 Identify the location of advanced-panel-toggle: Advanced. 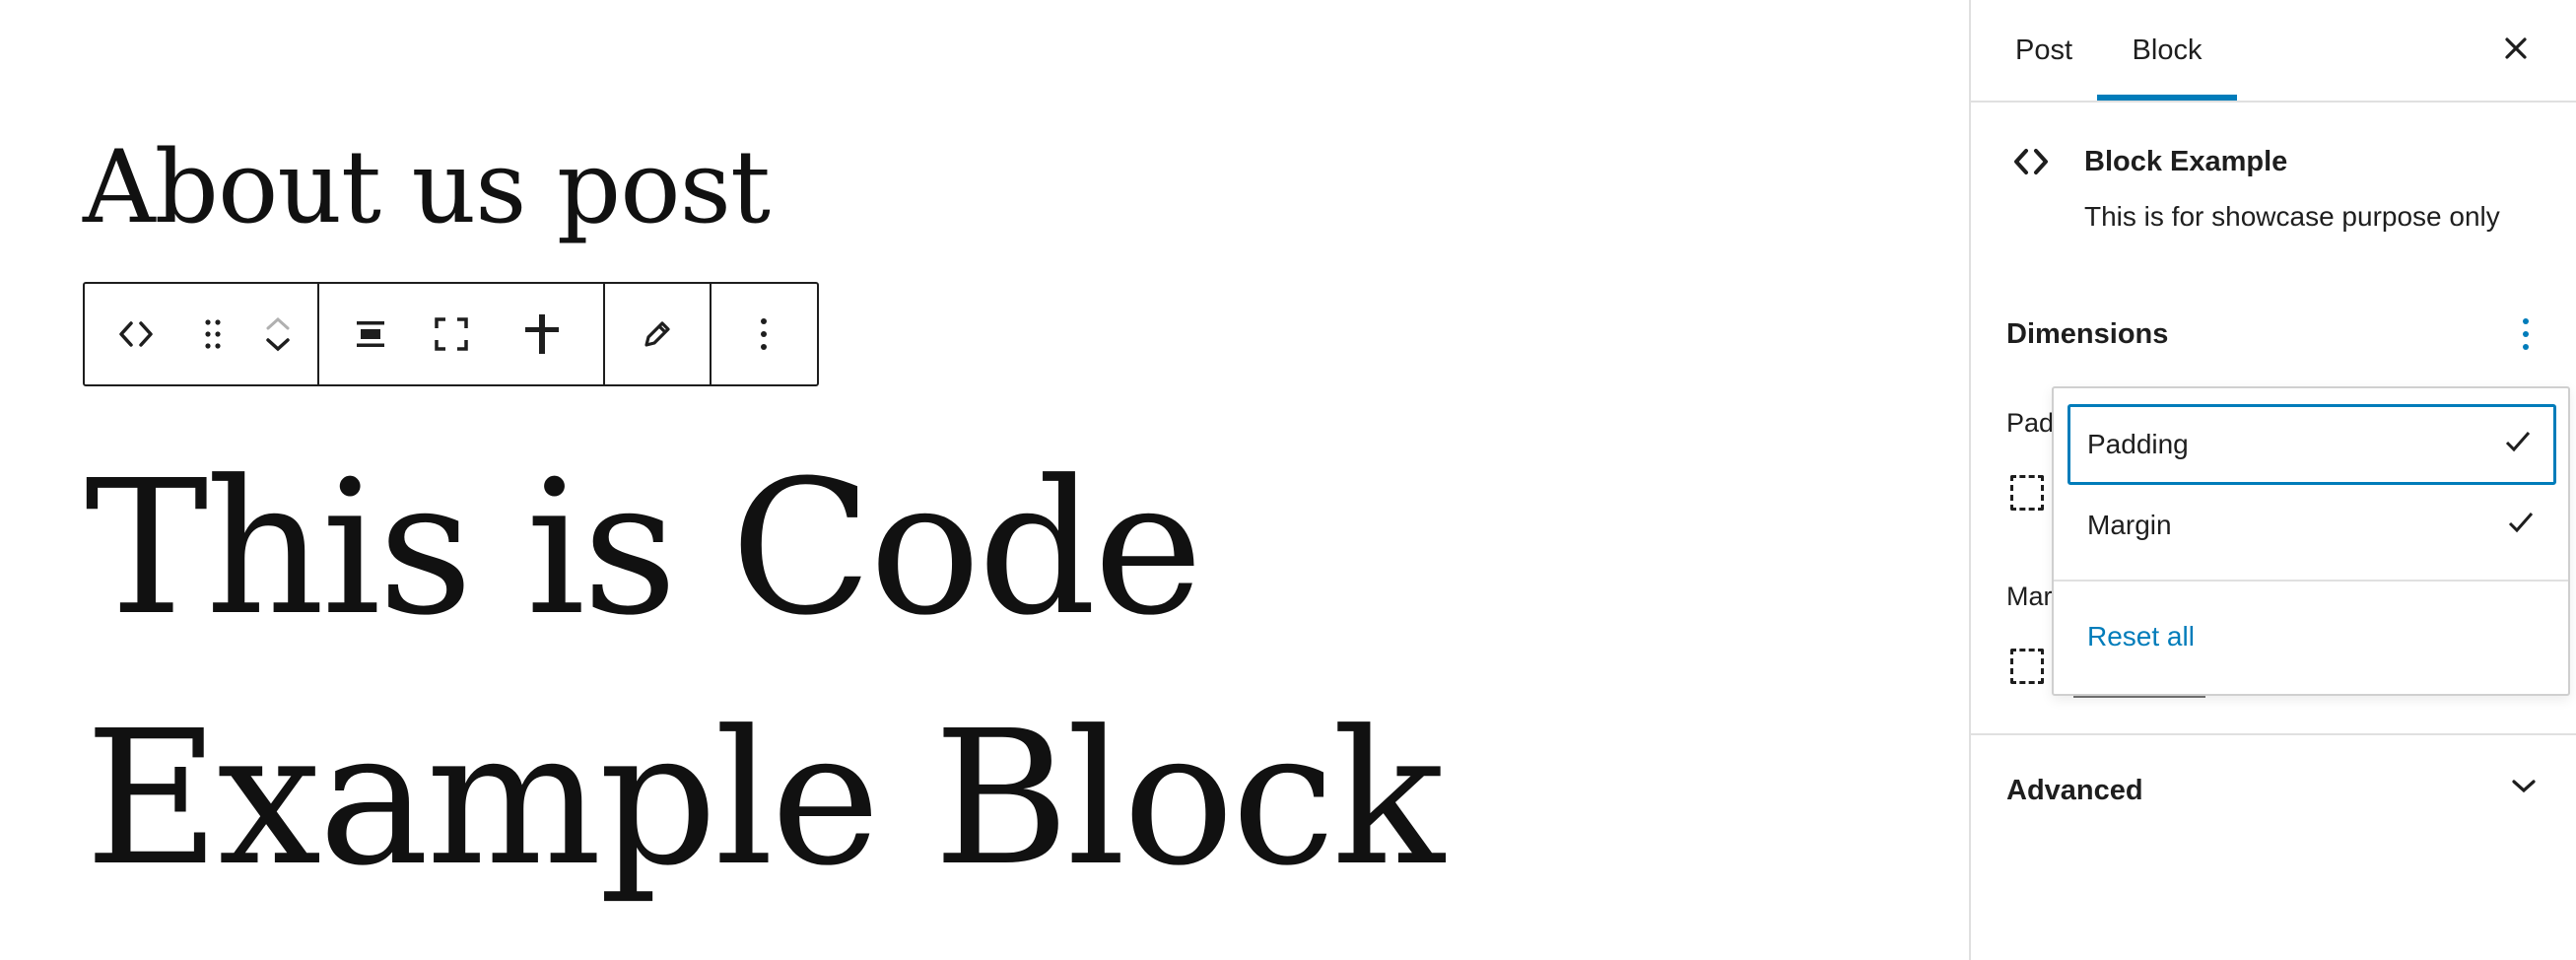
(2274, 788).